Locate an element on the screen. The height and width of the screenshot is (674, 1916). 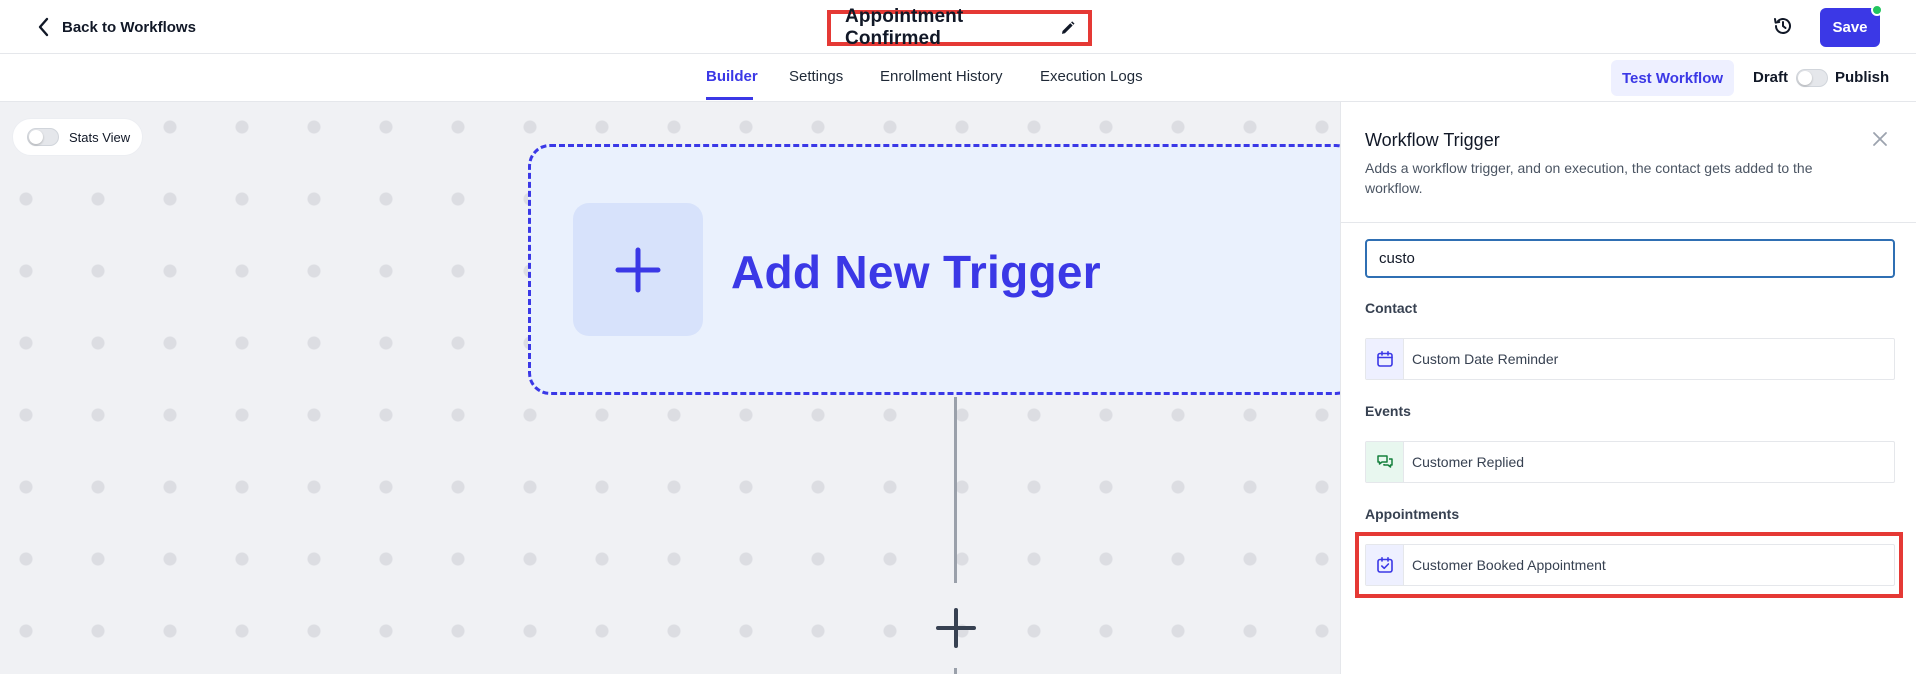
connector-line is located at coordinates (955, 490).